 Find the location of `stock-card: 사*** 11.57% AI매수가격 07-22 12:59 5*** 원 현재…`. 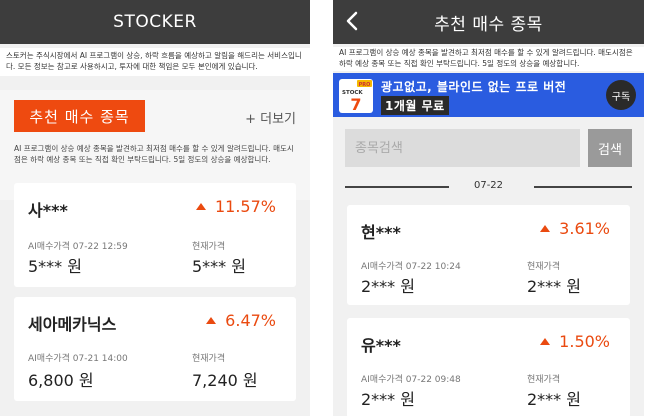

stock-card: 사*** 11.57% AI매수가격 07-22 12:59 5*** 원 현재… is located at coordinates (155, 235).